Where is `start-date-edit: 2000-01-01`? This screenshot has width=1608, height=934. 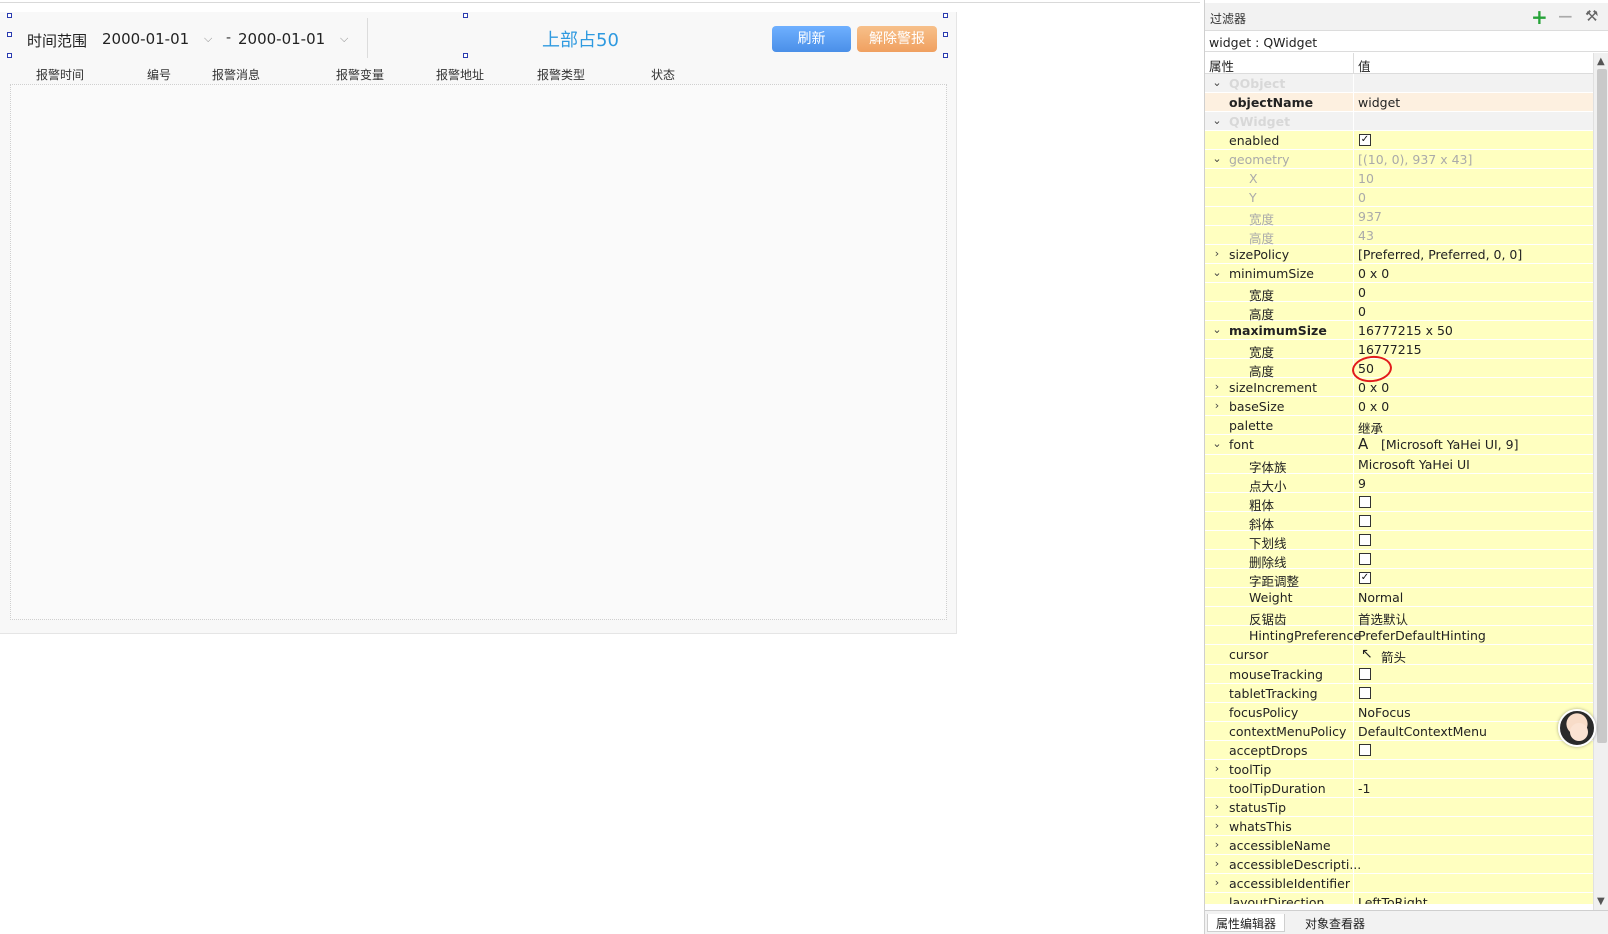 start-date-edit: 2000-01-01 is located at coordinates (145, 39).